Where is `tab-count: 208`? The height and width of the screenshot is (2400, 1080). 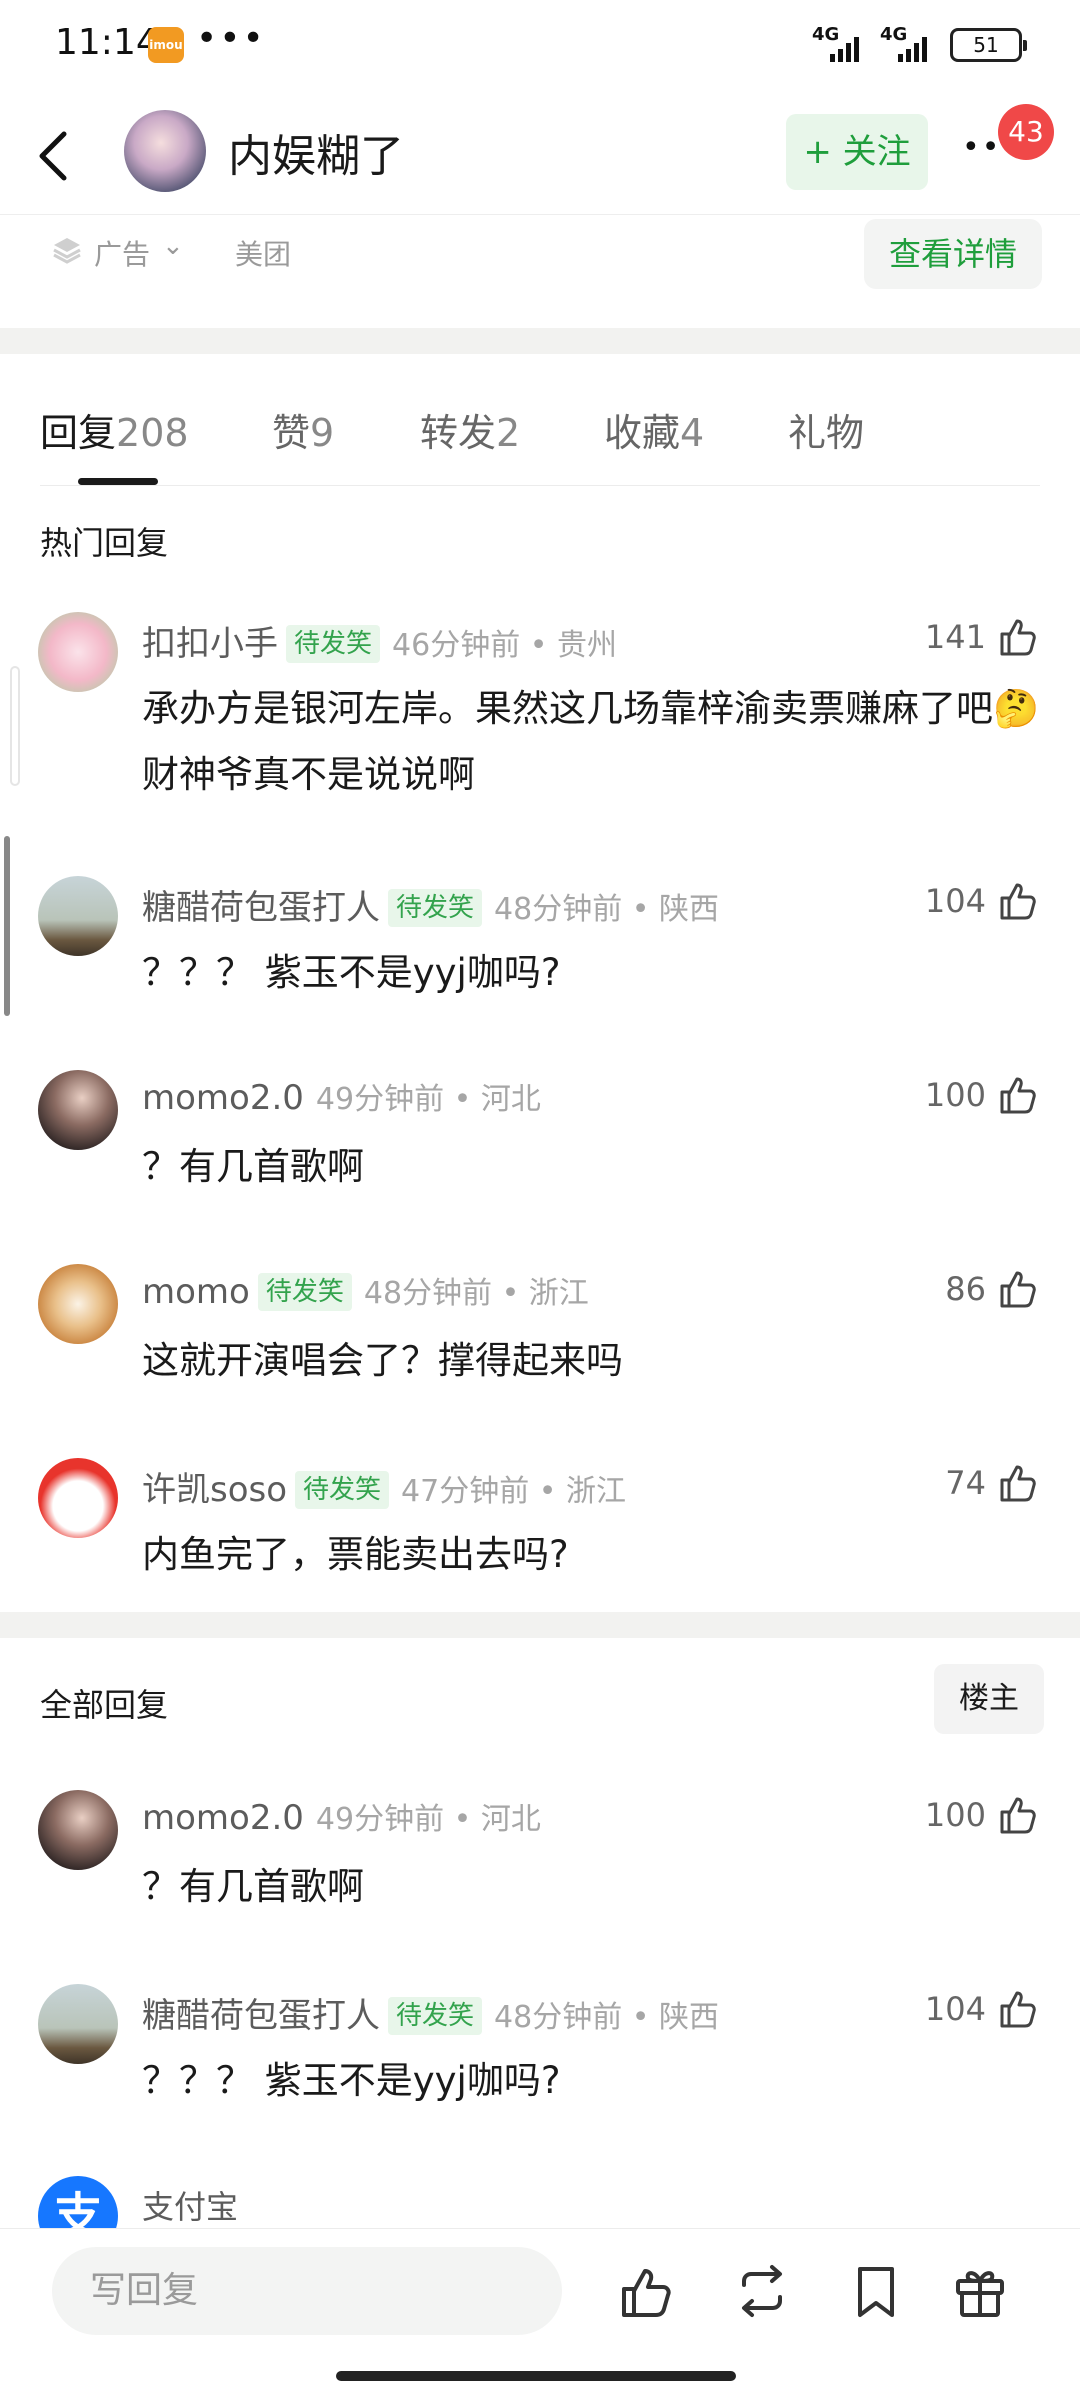 tab-count: 208 is located at coordinates (152, 433).